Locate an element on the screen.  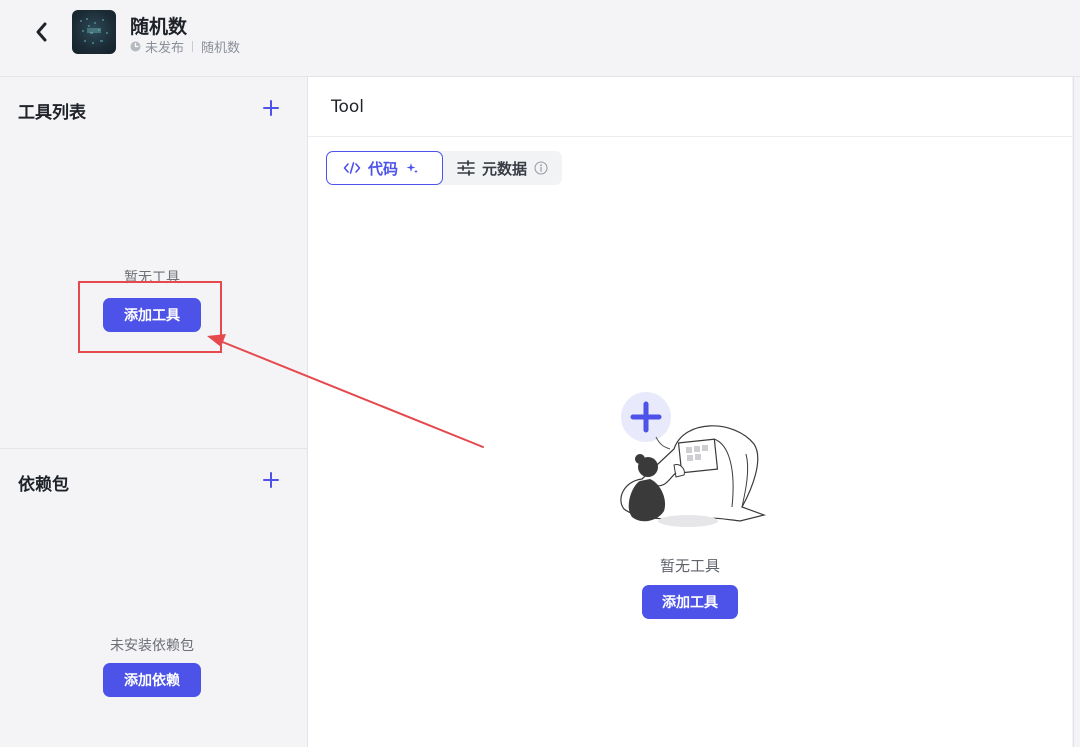
right-gutter is located at coordinates (1076, 412).